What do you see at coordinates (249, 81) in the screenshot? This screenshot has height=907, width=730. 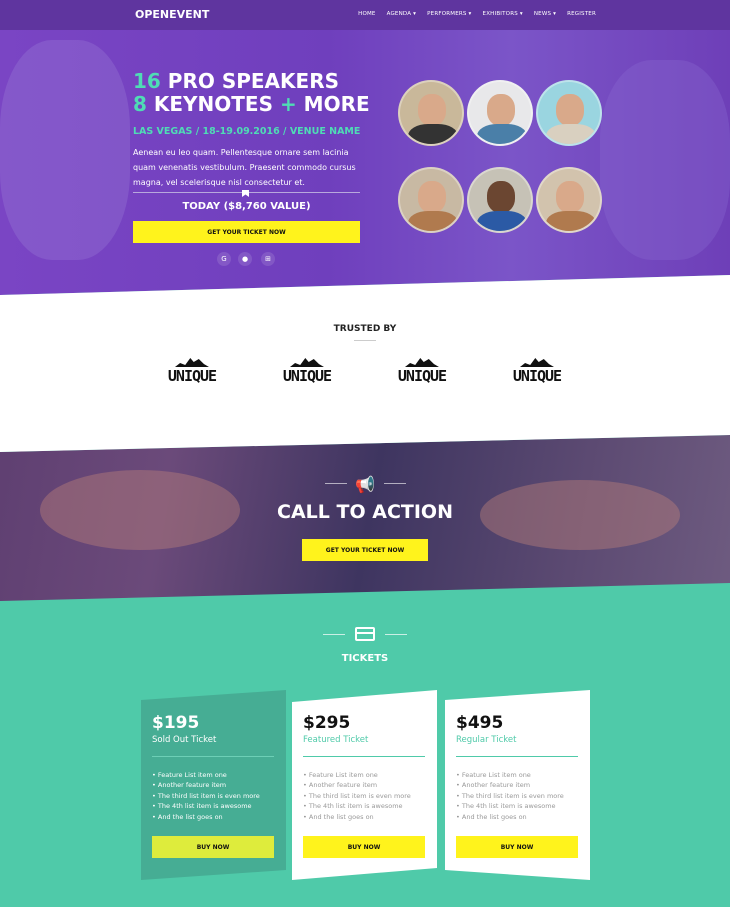 I see `headline-text: PRO SPEAKERS` at bounding box center [249, 81].